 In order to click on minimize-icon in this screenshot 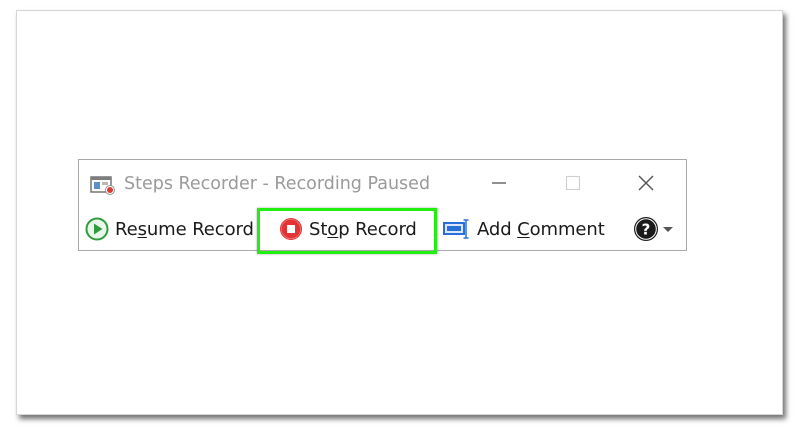, I will do `click(499, 183)`.